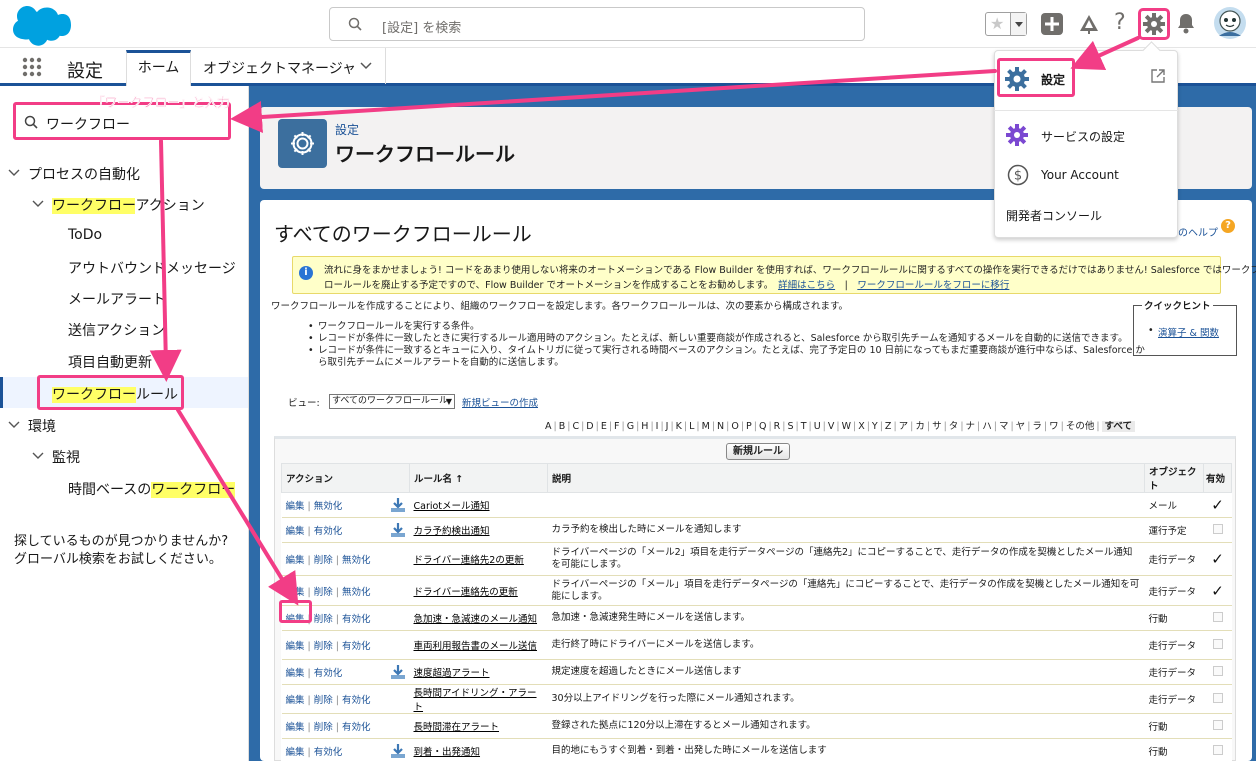 The image size is (1256, 761). Describe the element at coordinates (161, 103) in the screenshot. I see `annotation-label: 「ワークフロー」と入力` at that location.